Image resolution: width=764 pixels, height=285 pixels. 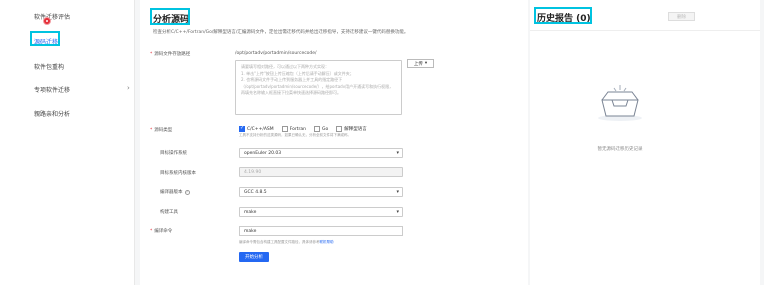 I want to click on sidebar-item-affinity-analysis: 親路亲和分析, so click(x=52, y=113).